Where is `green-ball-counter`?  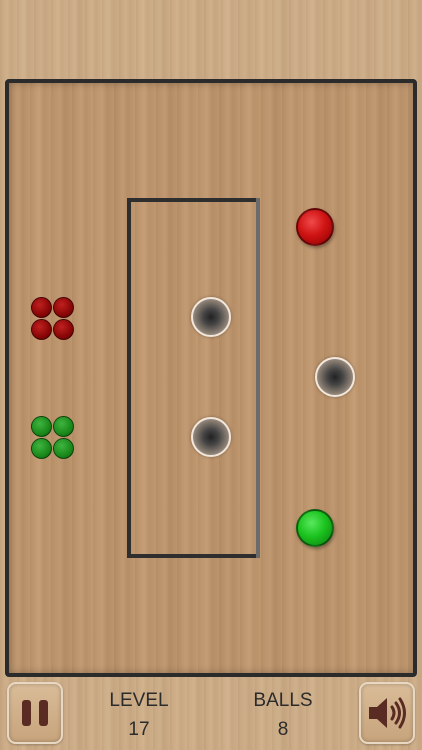
green-ball-counter is located at coordinates (53, 438).